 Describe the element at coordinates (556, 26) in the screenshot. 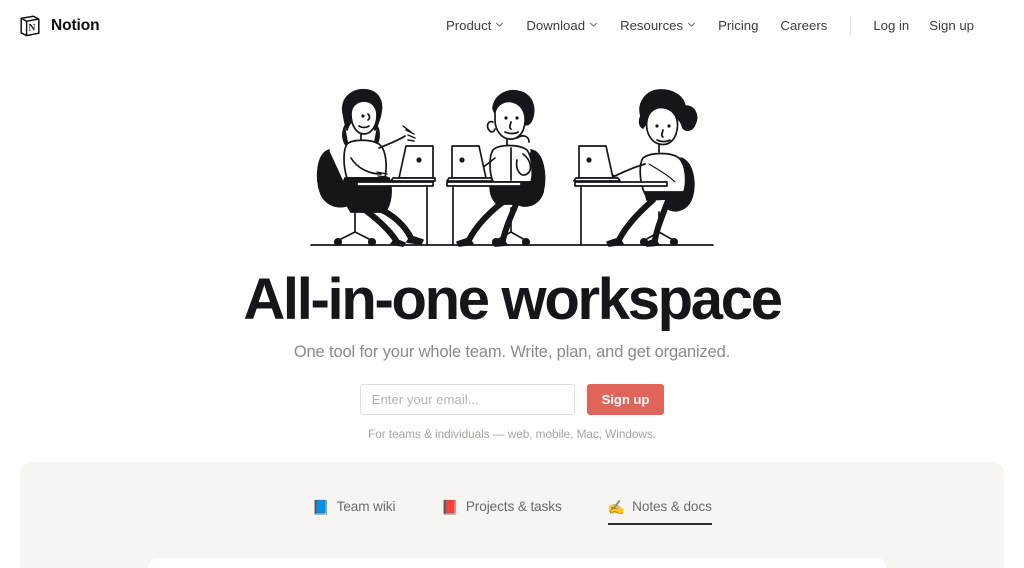

I see `nav-item-download-label: Download` at that location.